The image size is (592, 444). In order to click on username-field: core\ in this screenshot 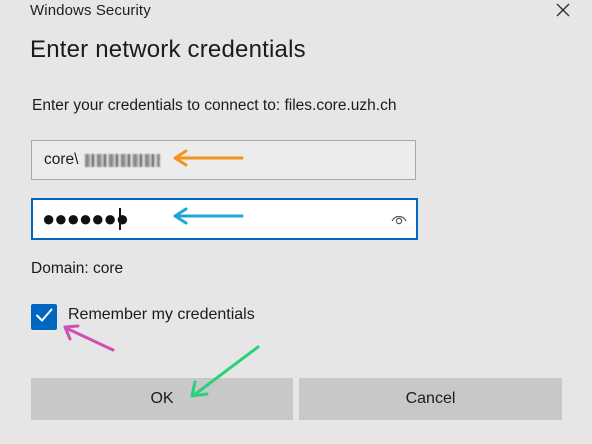, I will do `click(223, 160)`.